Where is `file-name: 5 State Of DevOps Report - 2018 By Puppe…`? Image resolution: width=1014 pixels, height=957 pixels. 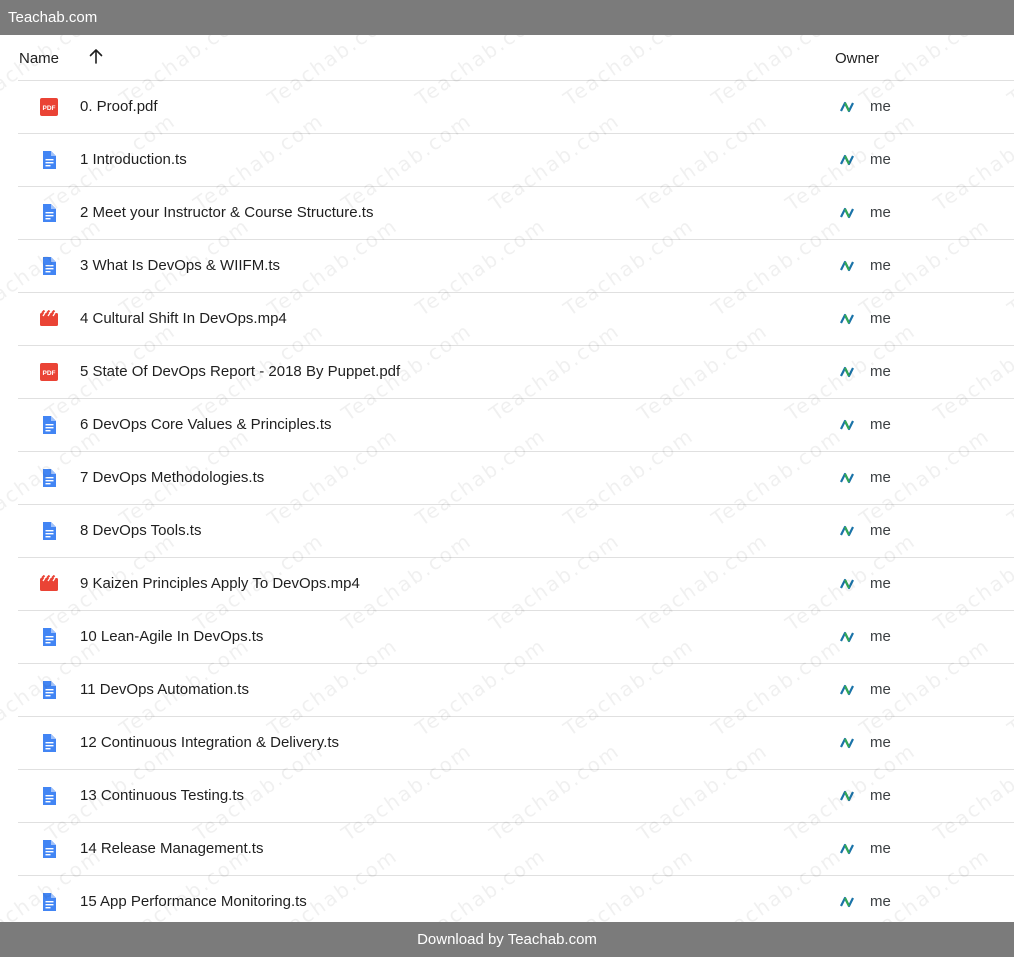
file-name: 5 State Of DevOps Report - 2018 By Puppe… is located at coordinates (240, 371).